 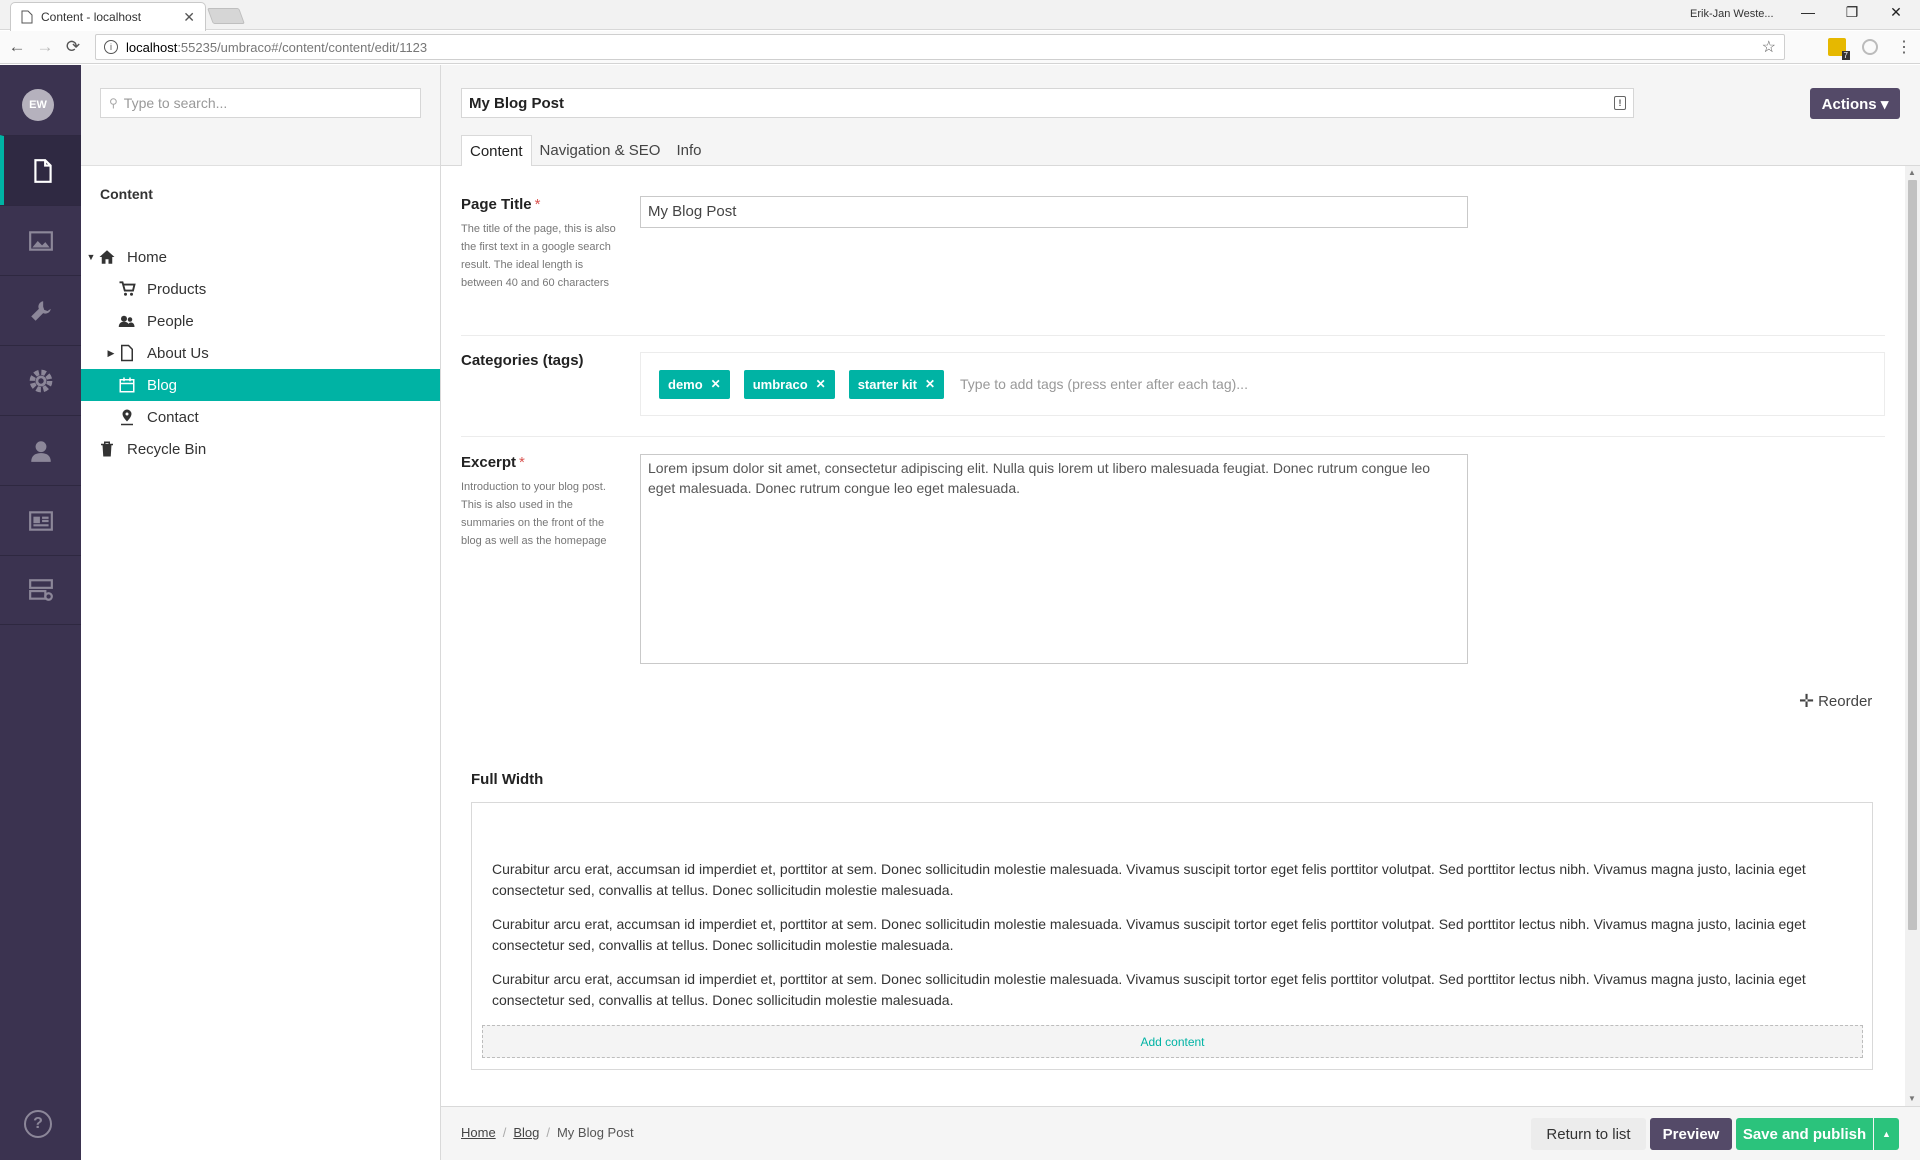 I want to click on breadcrumb: Home / Blog / My Blog Post, so click(x=547, y=1132).